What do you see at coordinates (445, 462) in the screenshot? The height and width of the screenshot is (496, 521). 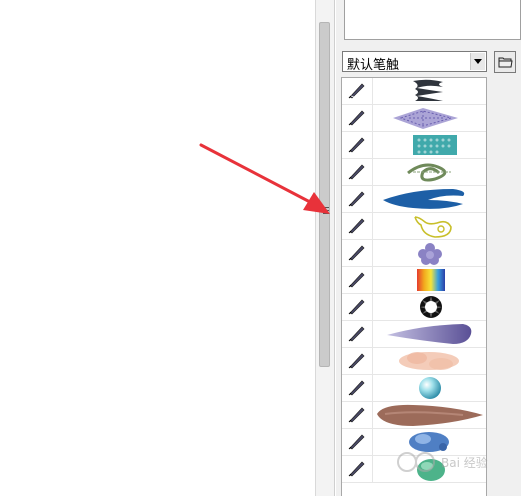 I see `watermark-logo: Bai 经验` at bounding box center [445, 462].